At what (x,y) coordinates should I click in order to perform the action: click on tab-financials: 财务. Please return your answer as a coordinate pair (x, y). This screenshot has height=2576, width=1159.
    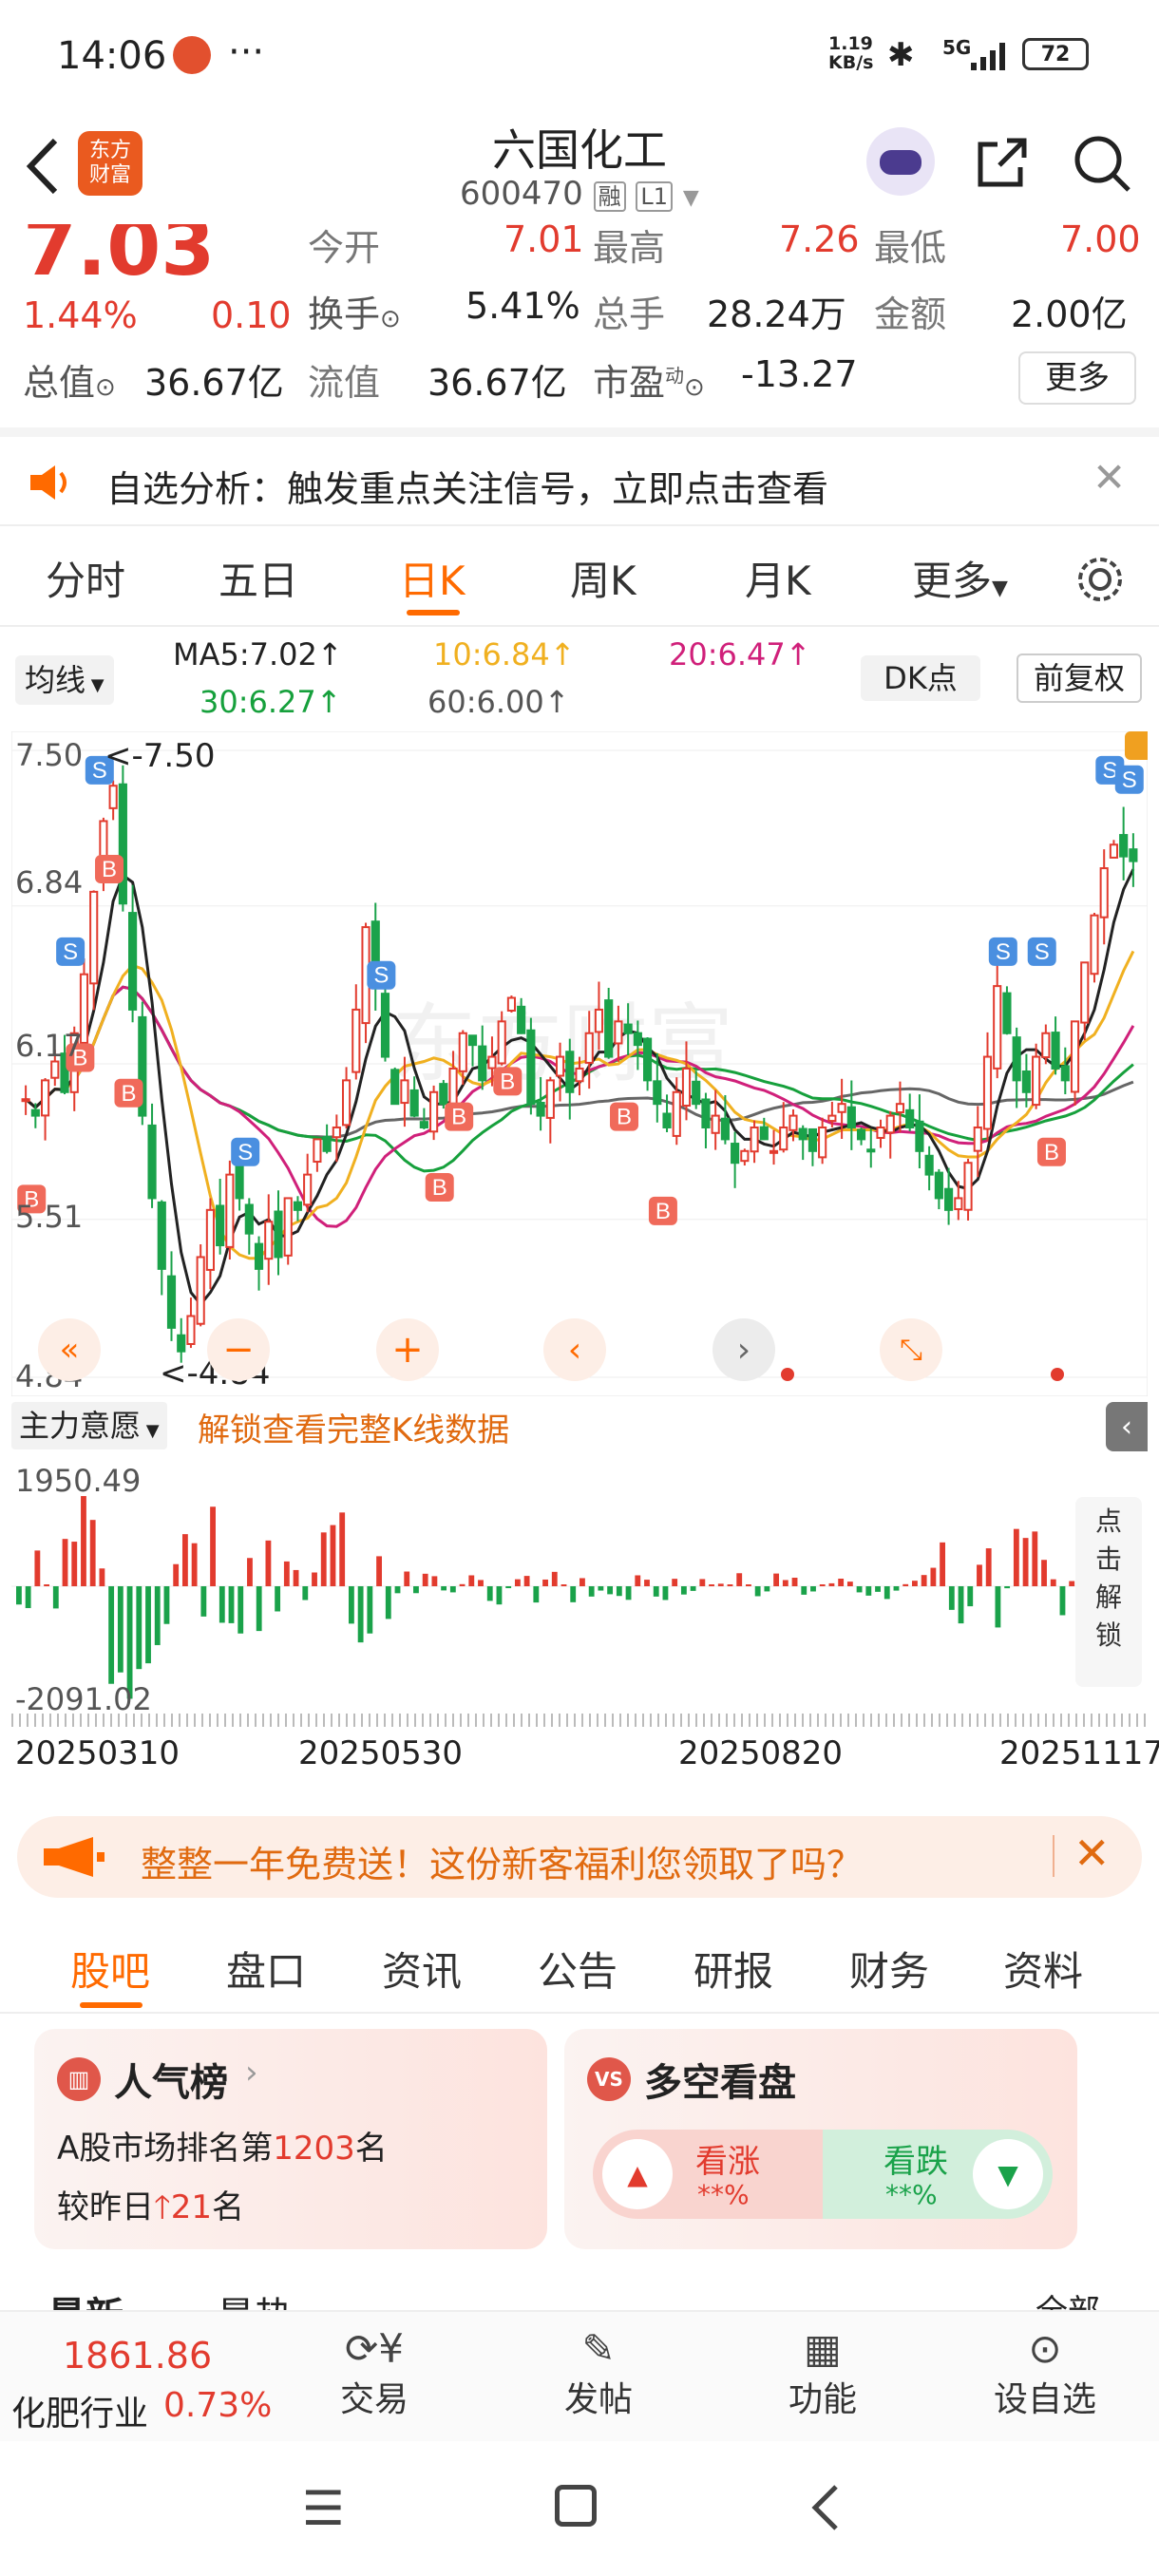
    Looking at the image, I should click on (889, 1969).